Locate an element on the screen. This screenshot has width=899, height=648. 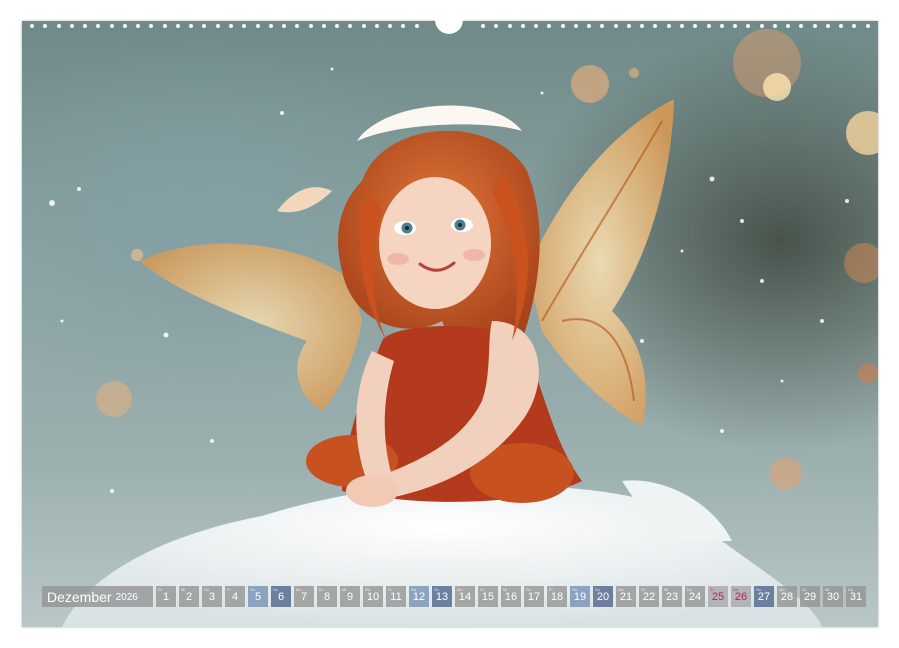
day-cell: So 27 is located at coordinates (764, 596).